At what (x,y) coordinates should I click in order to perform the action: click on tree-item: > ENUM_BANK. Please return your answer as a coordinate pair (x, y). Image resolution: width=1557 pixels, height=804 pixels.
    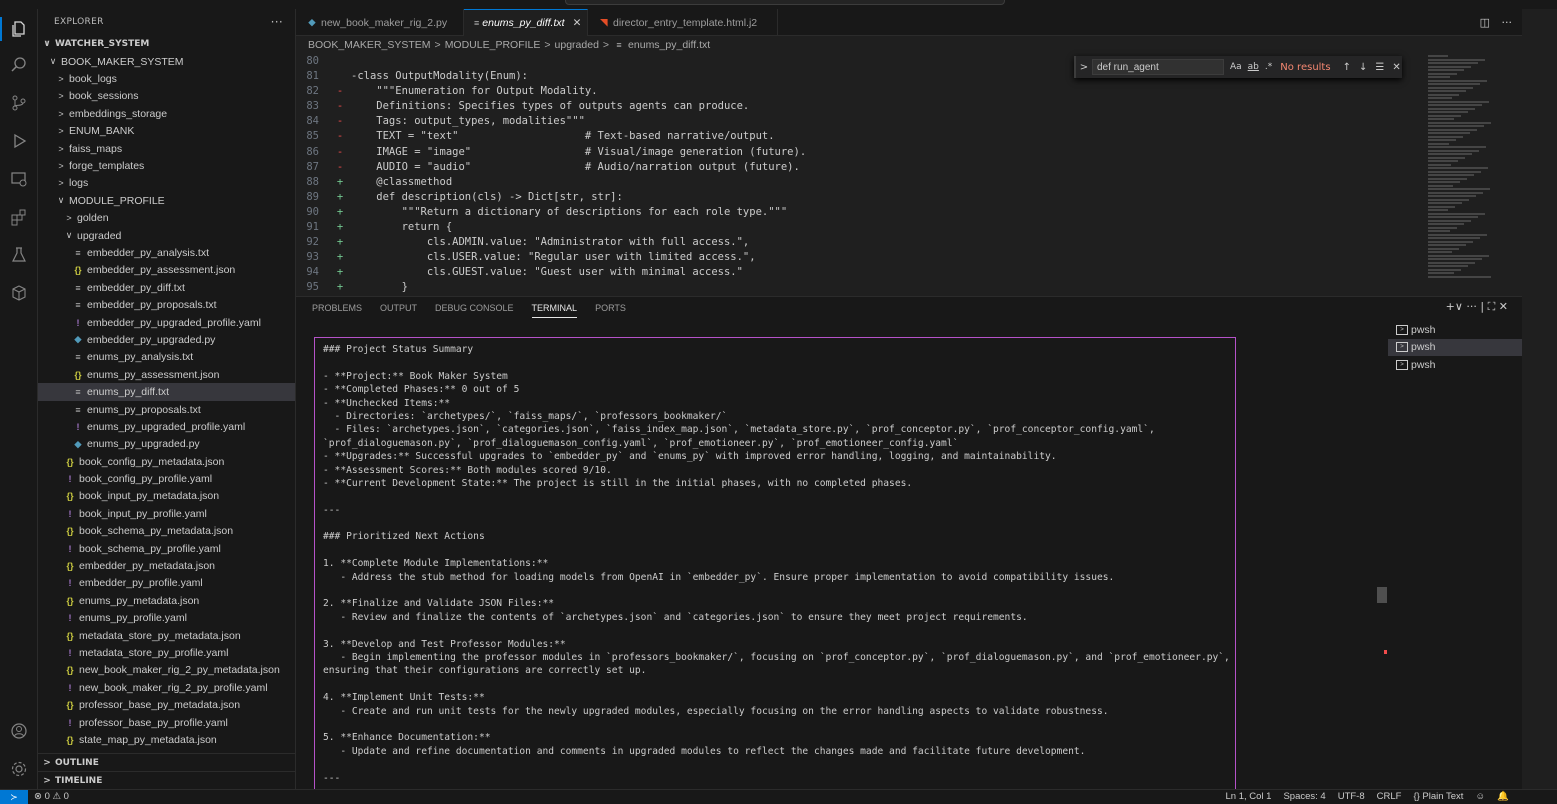
    Looking at the image, I should click on (166, 131).